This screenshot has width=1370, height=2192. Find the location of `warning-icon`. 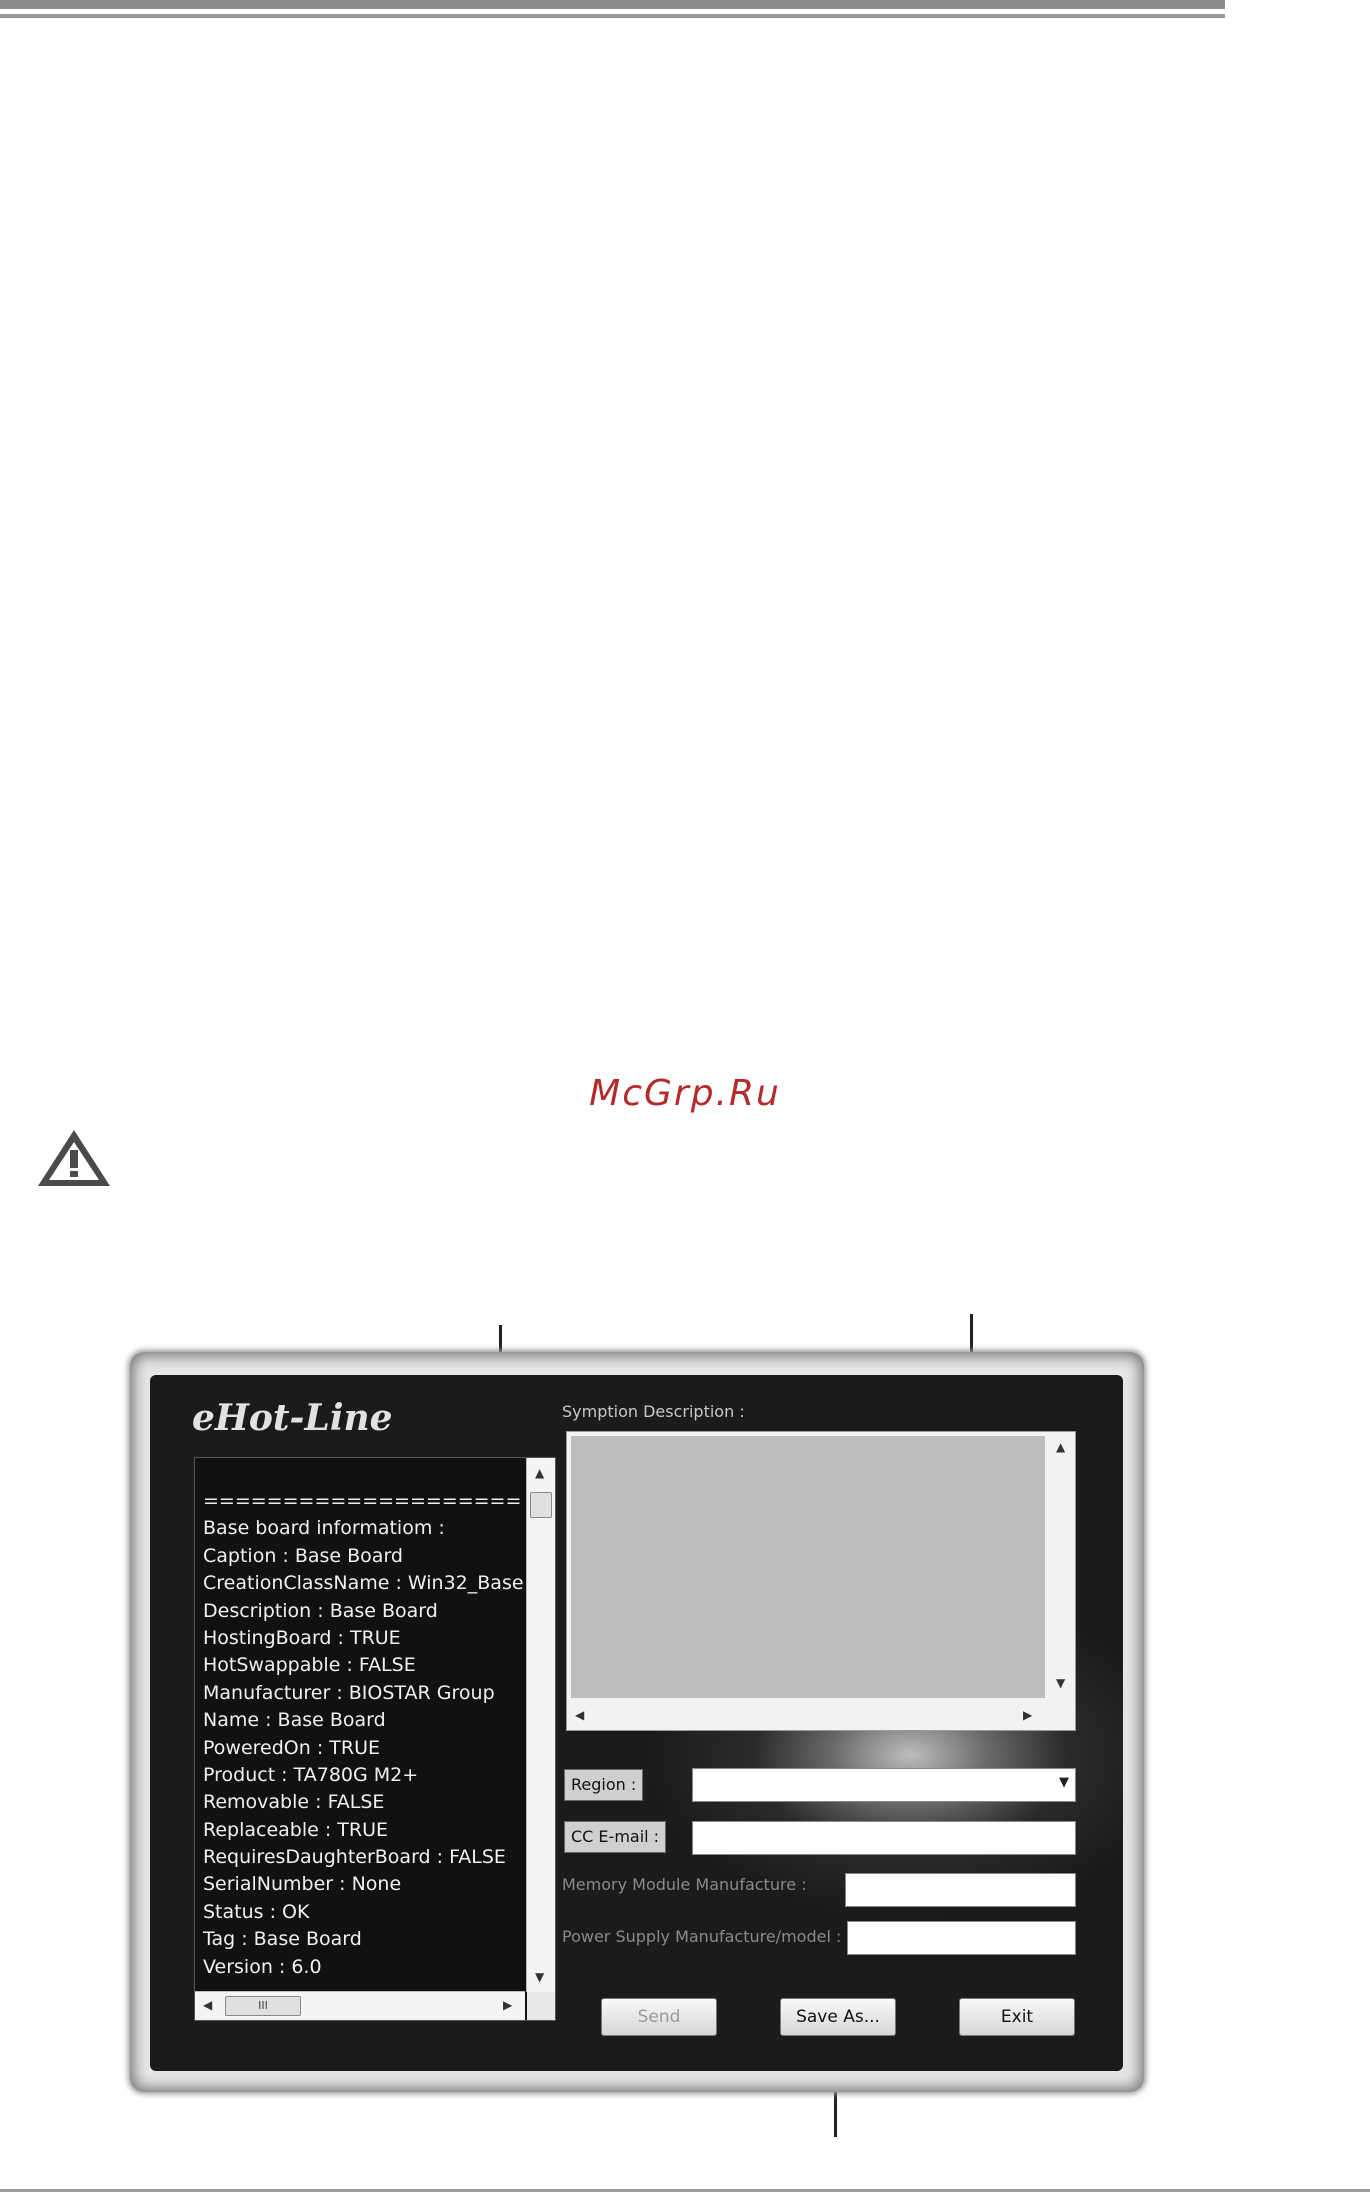

warning-icon is located at coordinates (74, 1158).